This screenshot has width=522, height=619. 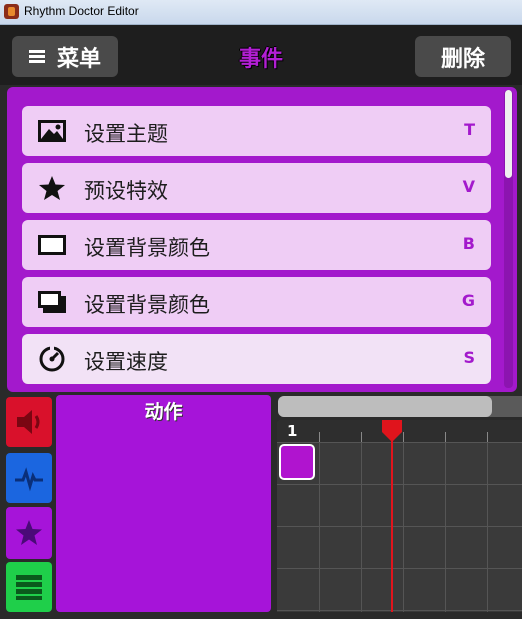 What do you see at coordinates (297, 462) in the screenshot?
I see `timeline-event-block` at bounding box center [297, 462].